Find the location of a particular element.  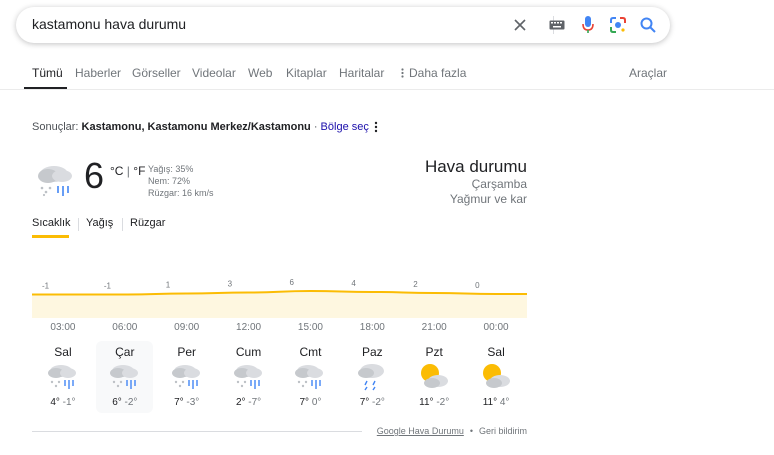

day-low: 0° is located at coordinates (316, 402).